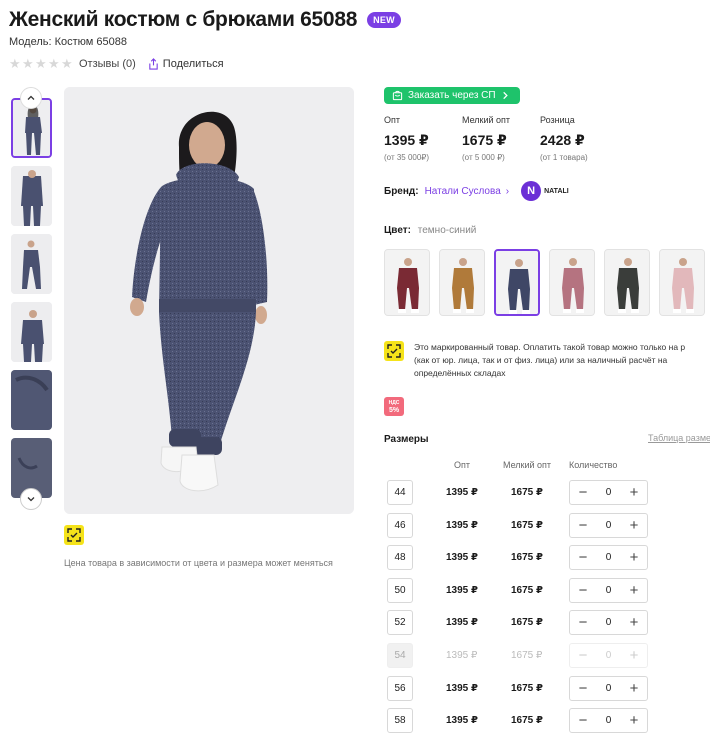  I want to click on column-header-opt: Опт, so click(462, 465).